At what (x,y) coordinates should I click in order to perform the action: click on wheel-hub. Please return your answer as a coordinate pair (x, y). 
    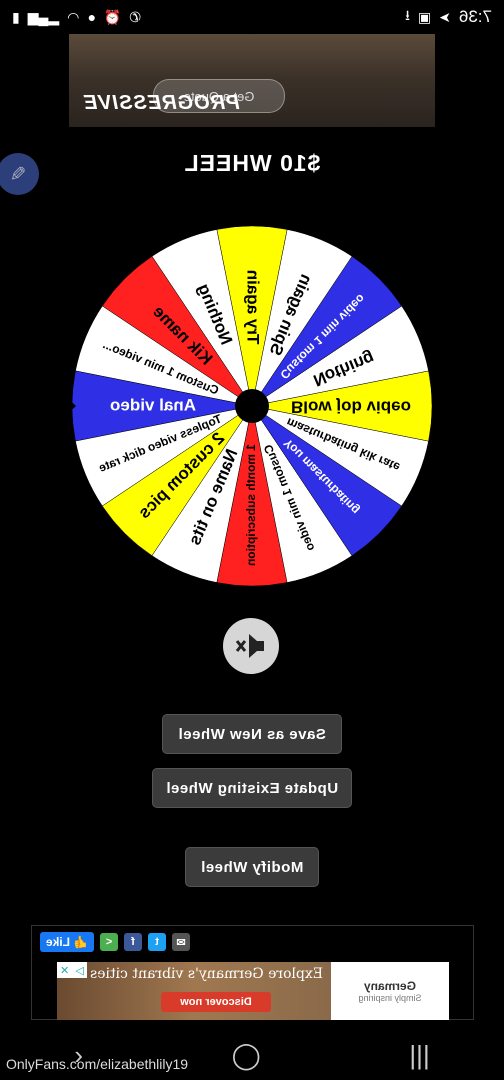
    Looking at the image, I should click on (252, 406).